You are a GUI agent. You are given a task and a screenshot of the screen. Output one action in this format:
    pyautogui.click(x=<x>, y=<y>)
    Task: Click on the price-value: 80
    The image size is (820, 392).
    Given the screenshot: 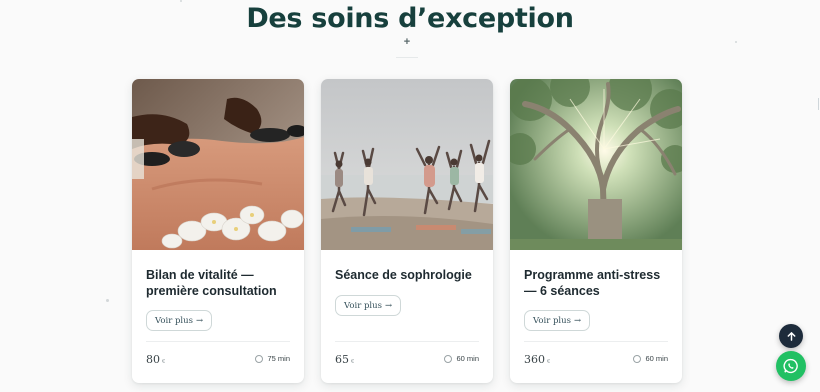 What is the action you would take?
    pyautogui.click(x=153, y=359)
    